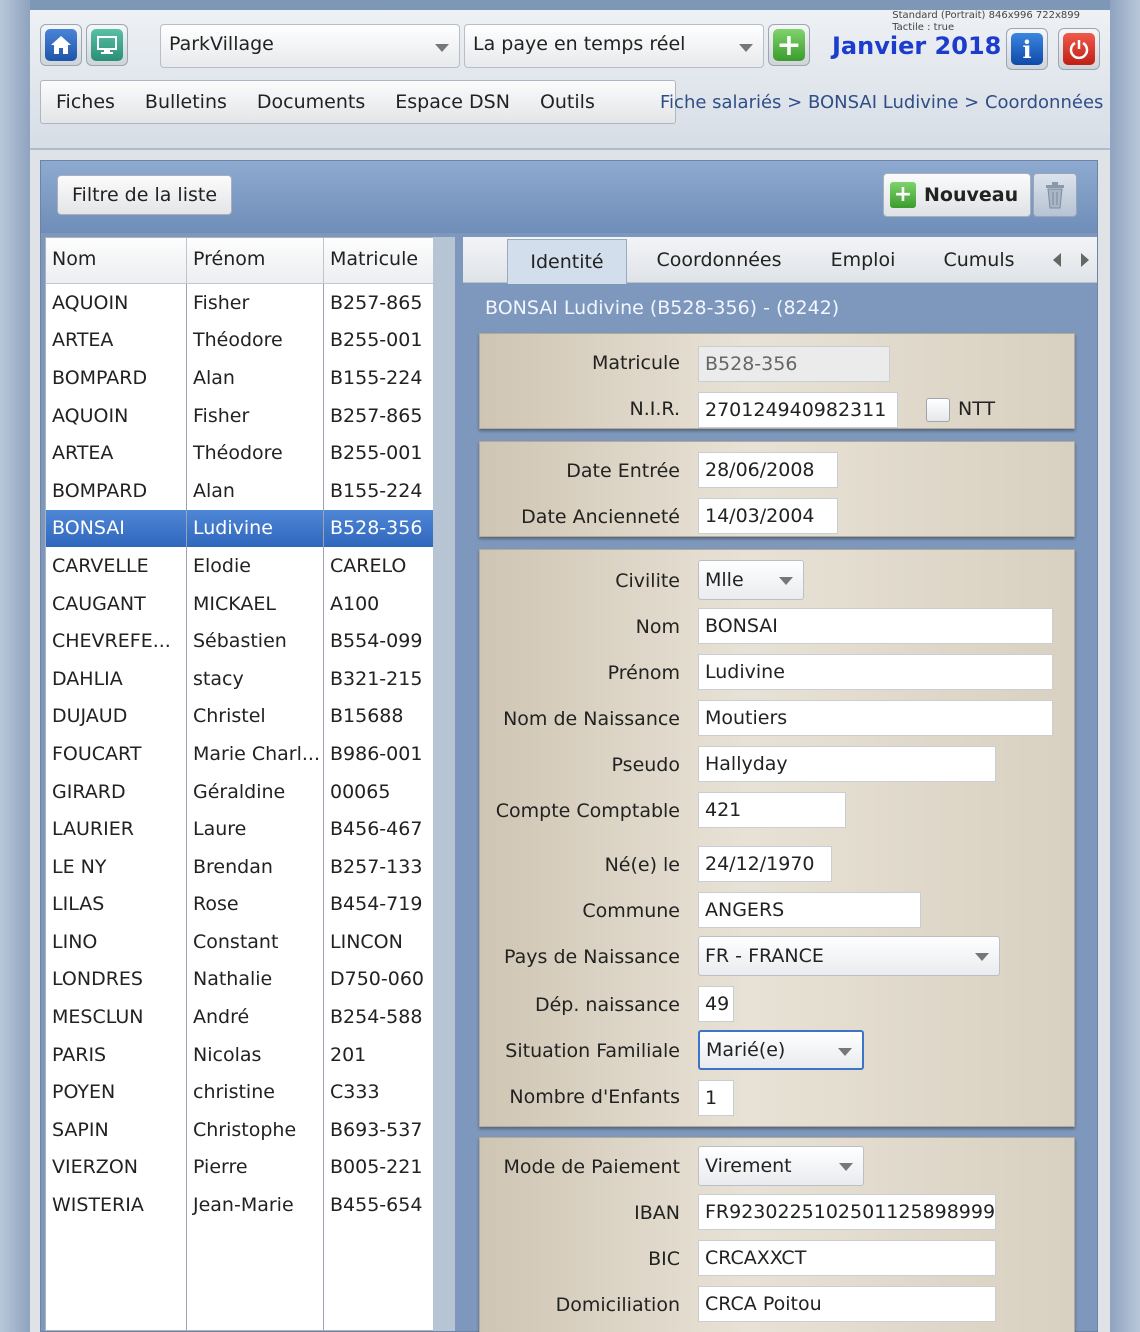  Describe the element at coordinates (255, 1205) in the screenshot. I see `row-prenom: Jean-Marie` at that location.